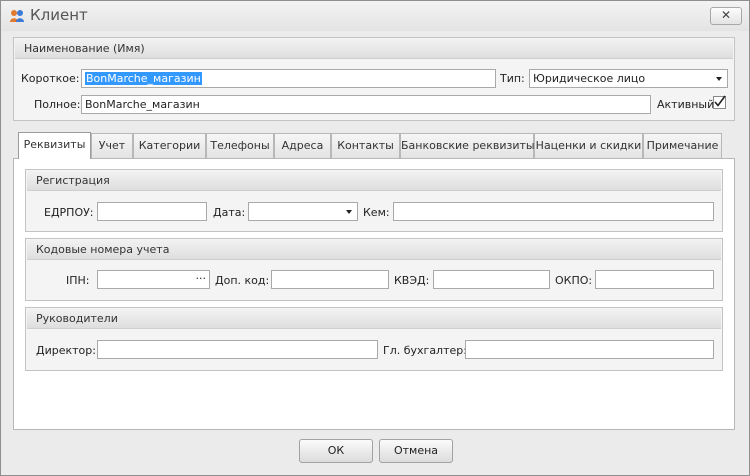 The height and width of the screenshot is (476, 750). What do you see at coordinates (237, 349) in the screenshot?
I see `director-input` at bounding box center [237, 349].